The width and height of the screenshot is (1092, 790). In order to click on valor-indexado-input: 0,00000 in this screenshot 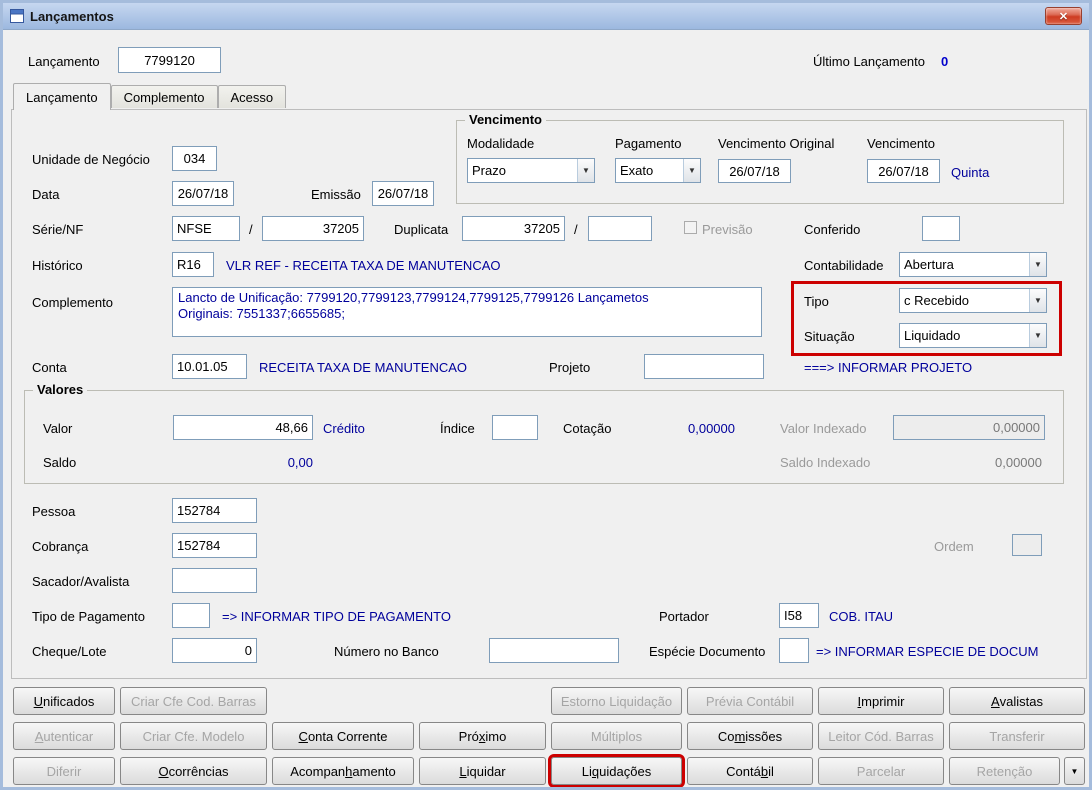, I will do `click(969, 427)`.